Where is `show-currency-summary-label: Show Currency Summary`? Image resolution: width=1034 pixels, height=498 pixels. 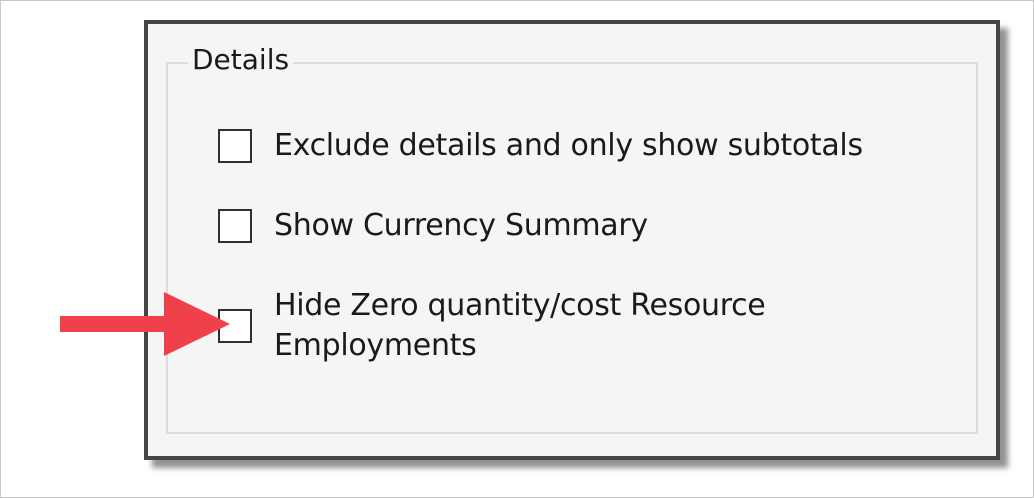 show-currency-summary-label: Show Currency Summary is located at coordinates (461, 225).